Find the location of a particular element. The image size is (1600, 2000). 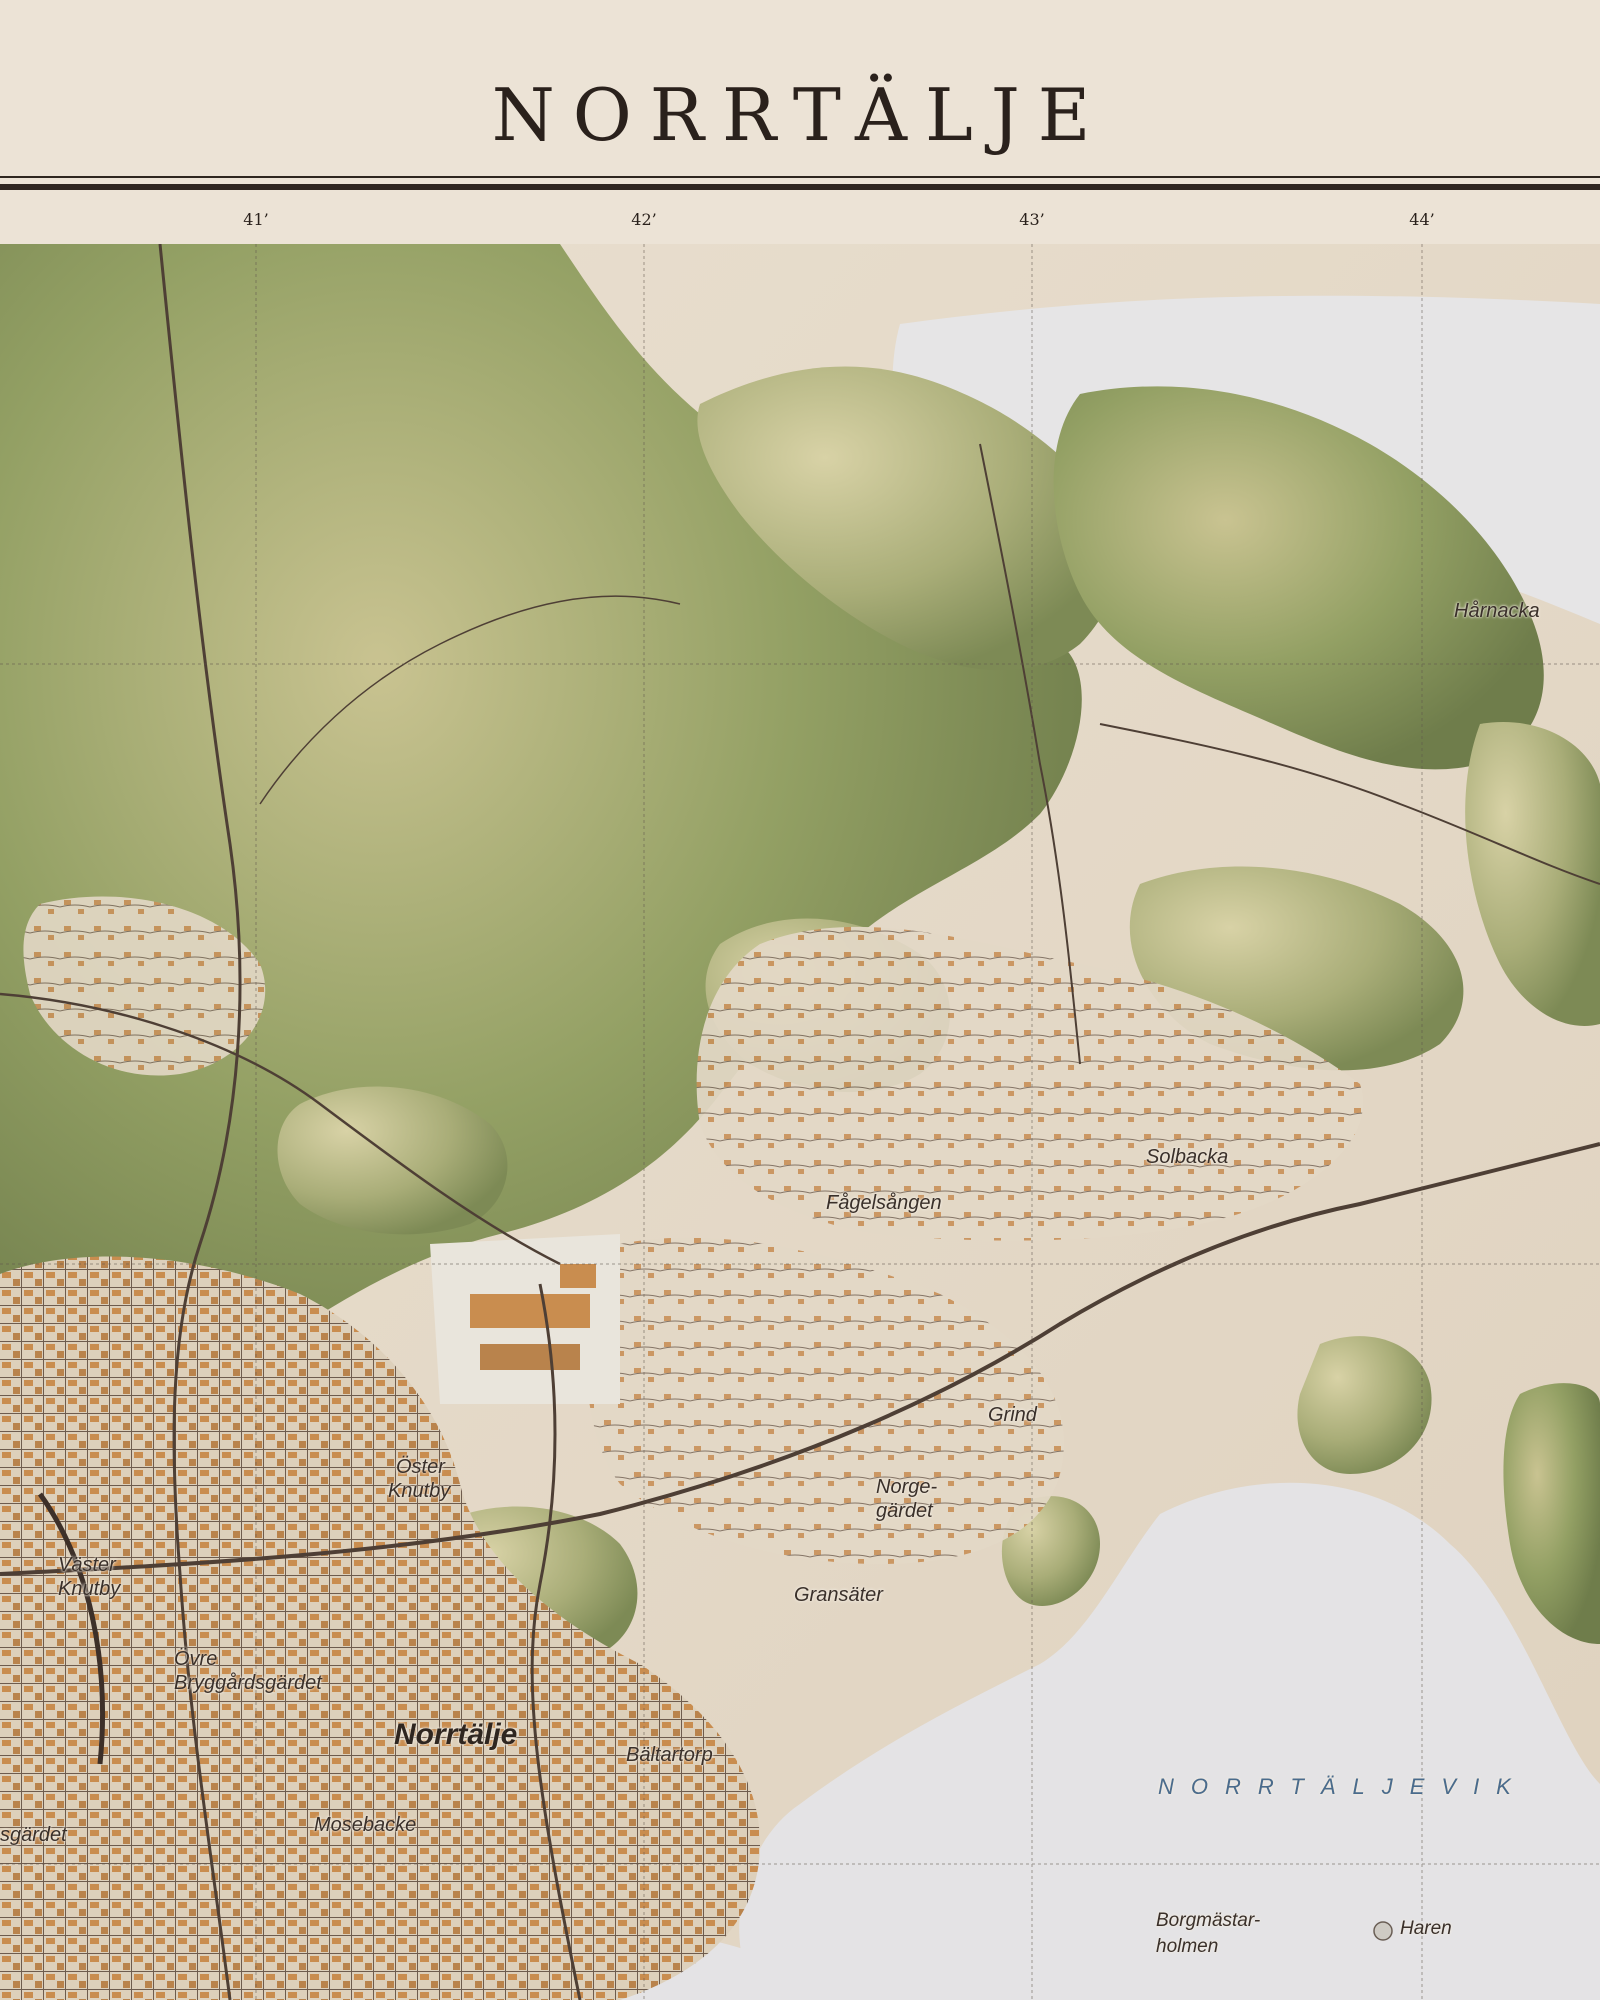

longitude-scale: 41’ 42’ 43’ 44’ is located at coordinates (800, 217).